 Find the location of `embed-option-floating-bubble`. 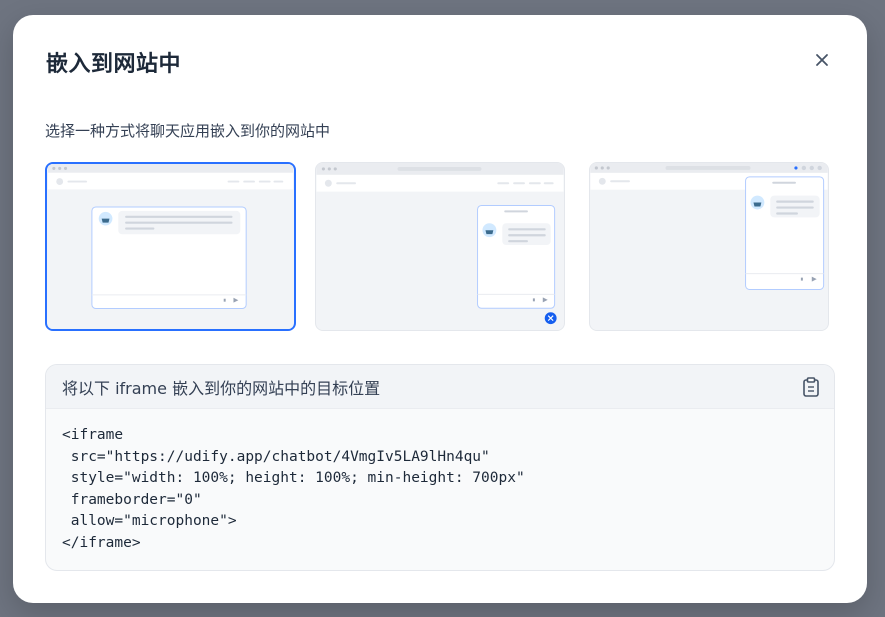

embed-option-floating-bubble is located at coordinates (440, 246).